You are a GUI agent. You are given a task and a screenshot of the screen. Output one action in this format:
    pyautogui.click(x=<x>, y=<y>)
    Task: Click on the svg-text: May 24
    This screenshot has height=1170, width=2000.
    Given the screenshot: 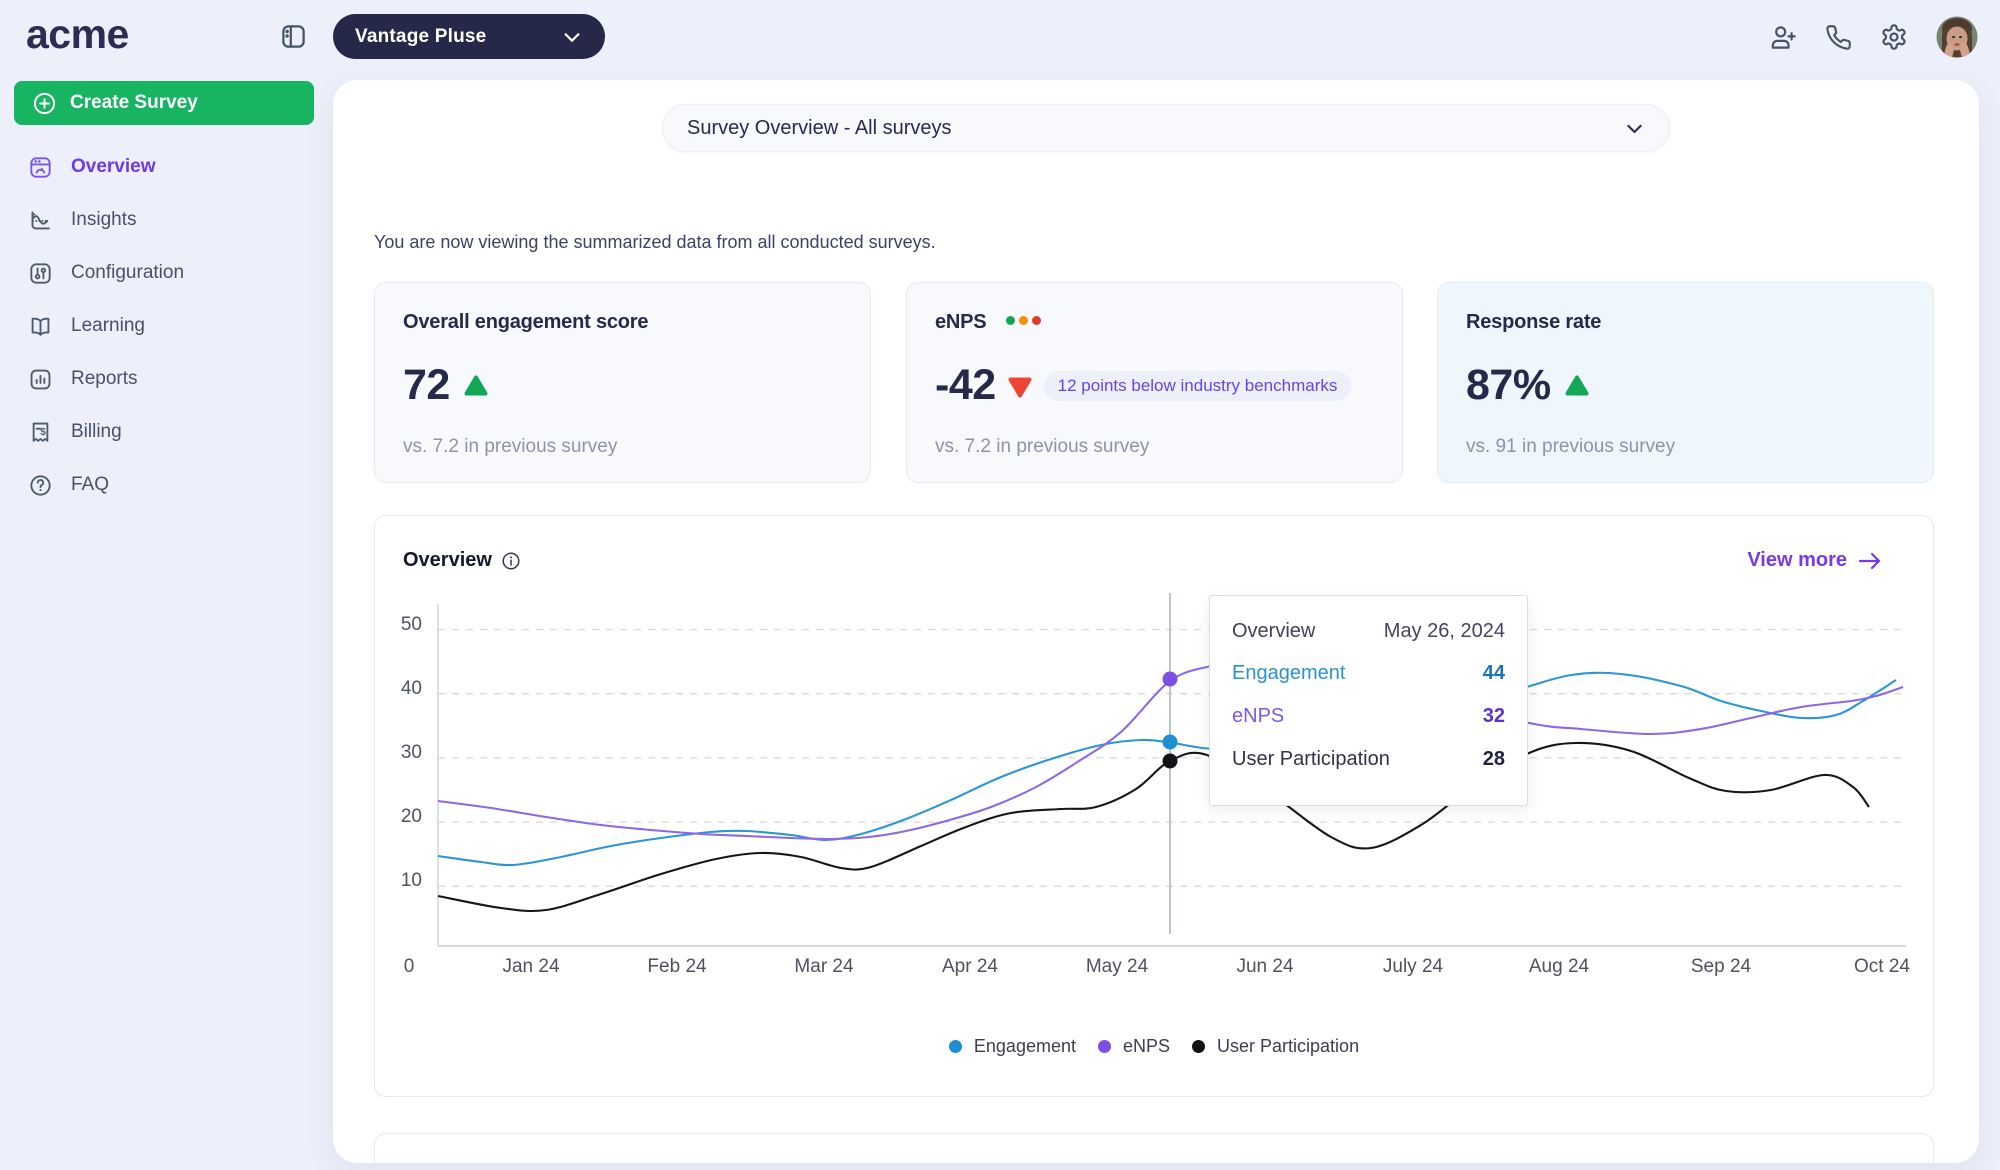 What is the action you would take?
    pyautogui.click(x=1117, y=966)
    